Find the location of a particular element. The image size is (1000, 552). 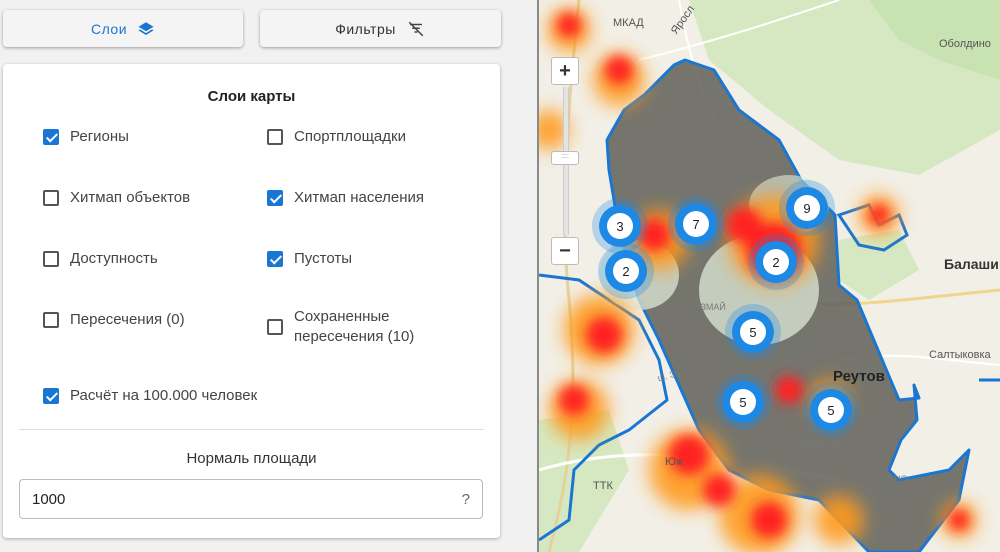

splitter is located at coordinates (523, 276).